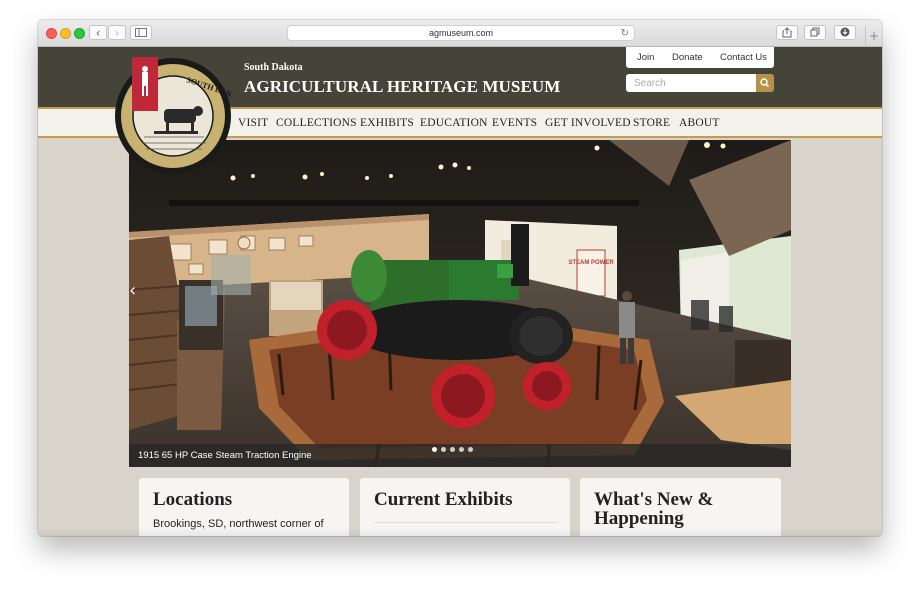 The width and height of the screenshot is (920, 589). What do you see at coordinates (651, 123) in the screenshot?
I see `nav-item-store: STORE` at bounding box center [651, 123].